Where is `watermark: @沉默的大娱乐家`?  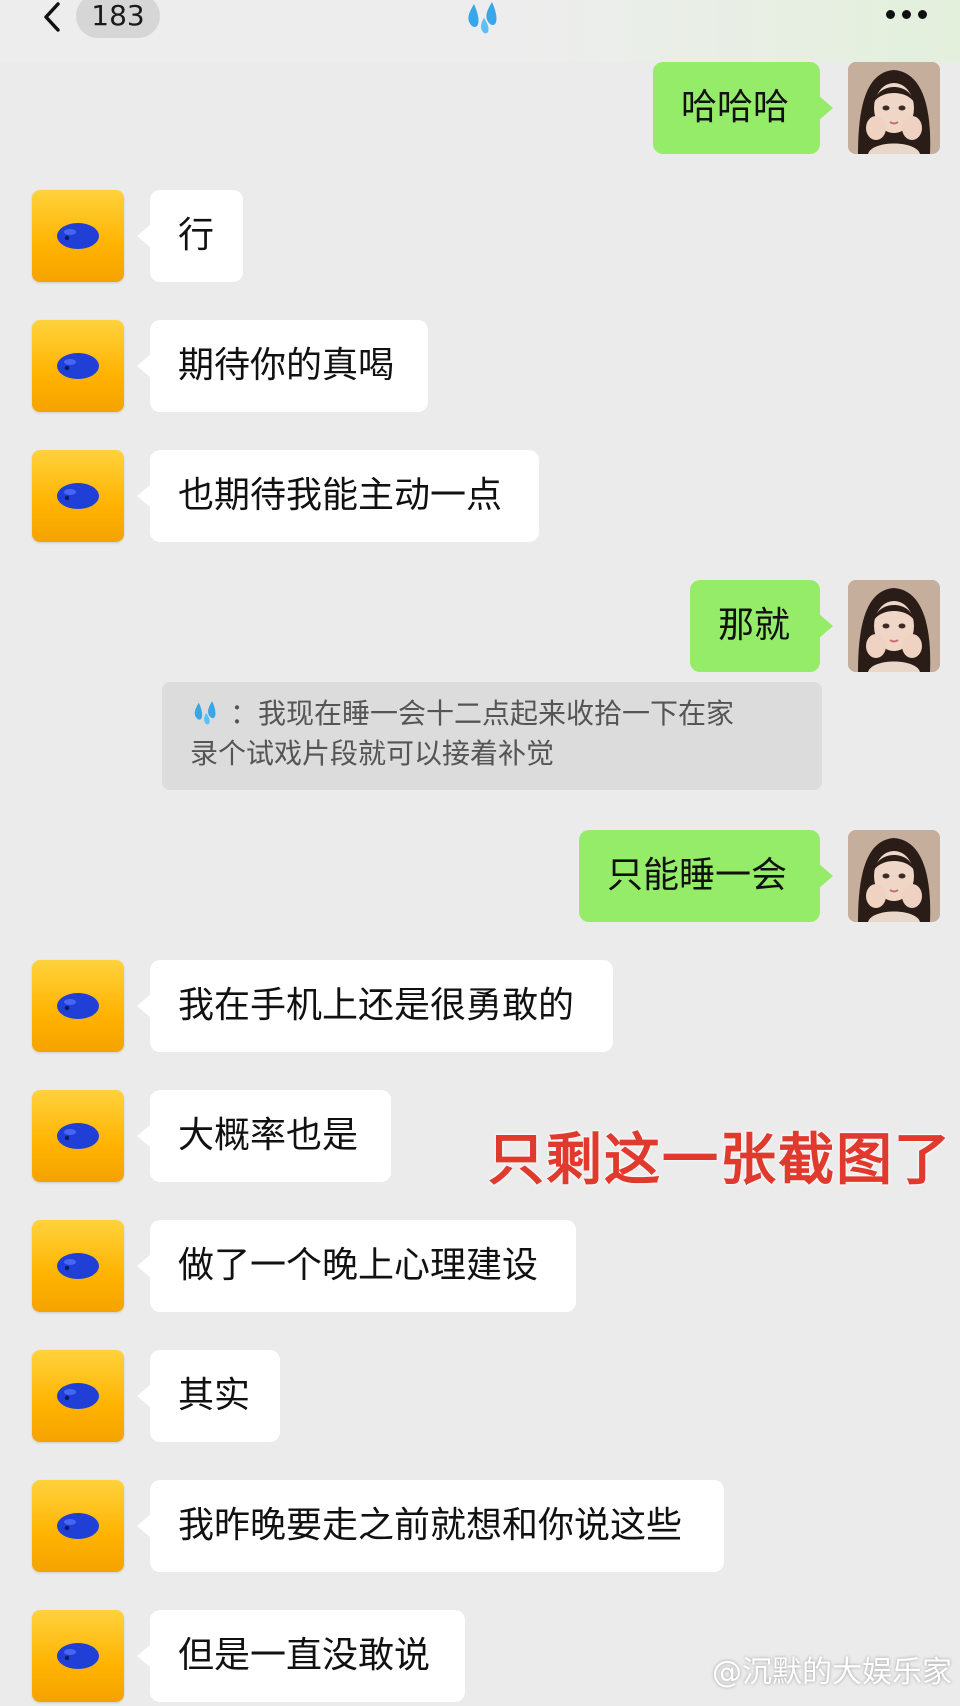 watermark: @沉默的大娱乐家 is located at coordinates (832, 1672).